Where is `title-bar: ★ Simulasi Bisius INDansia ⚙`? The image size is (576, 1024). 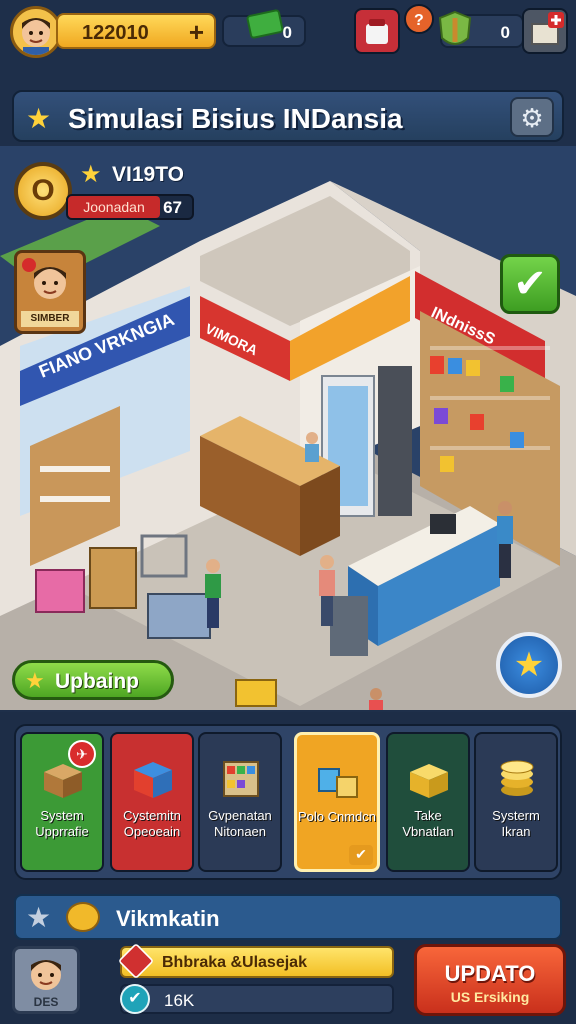 title-bar: ★ Simulasi Bisius INDansia ⚙ is located at coordinates (288, 116).